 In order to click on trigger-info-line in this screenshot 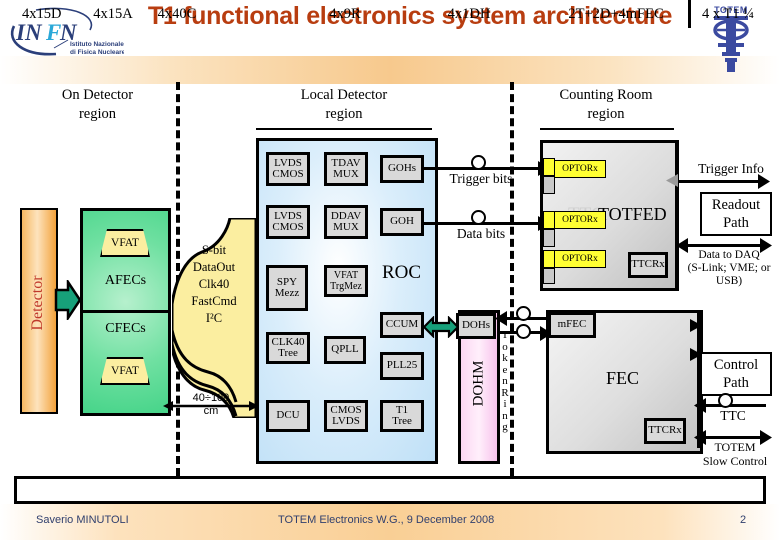, I will do `click(721, 181)`.